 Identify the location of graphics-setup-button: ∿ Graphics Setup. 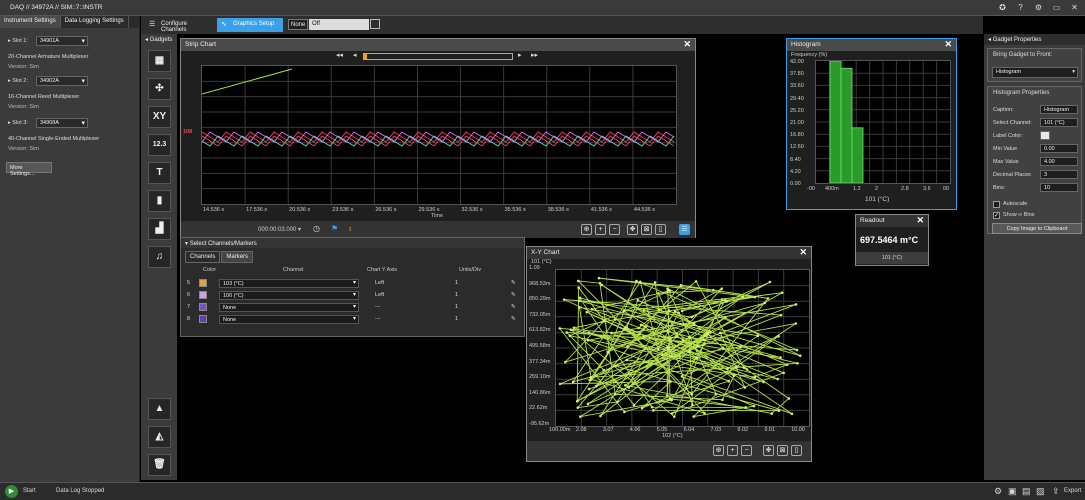
(250, 25).